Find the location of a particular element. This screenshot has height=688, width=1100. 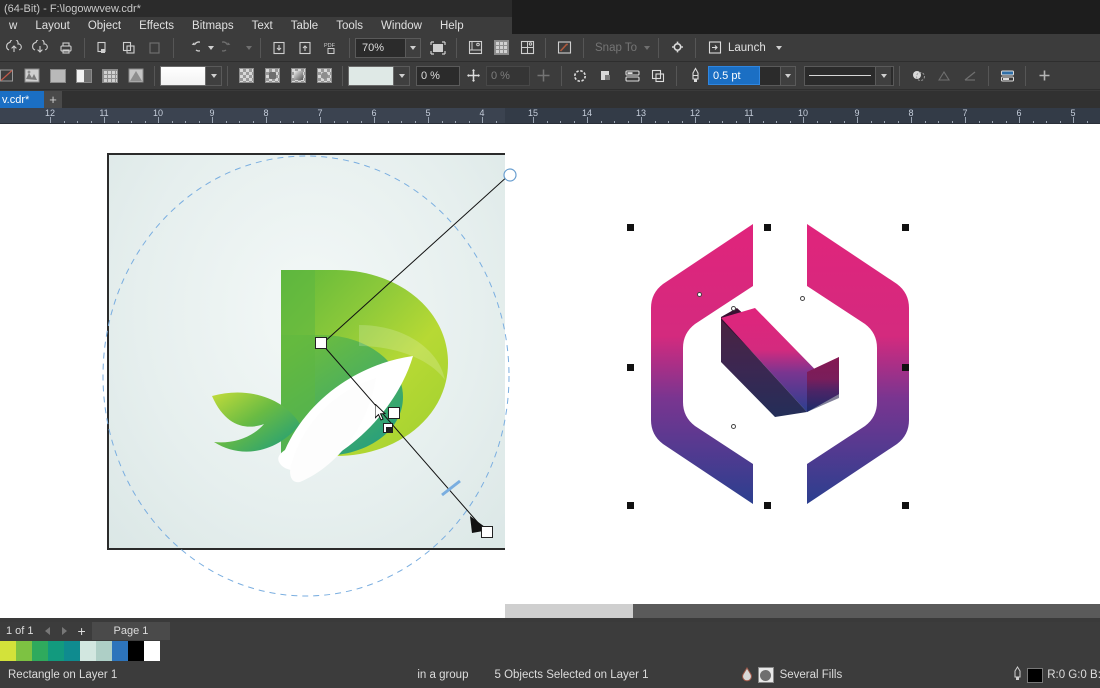

palette-swatch-strip is located at coordinates (80, 651).